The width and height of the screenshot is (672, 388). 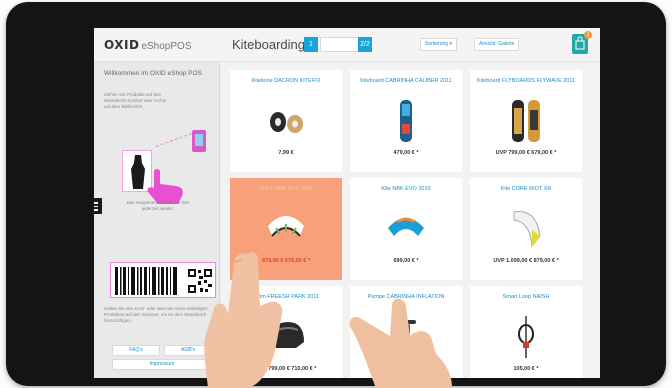 What do you see at coordinates (166, 46) in the screenshot?
I see `logo-sub: eShopPOS` at bounding box center [166, 46].